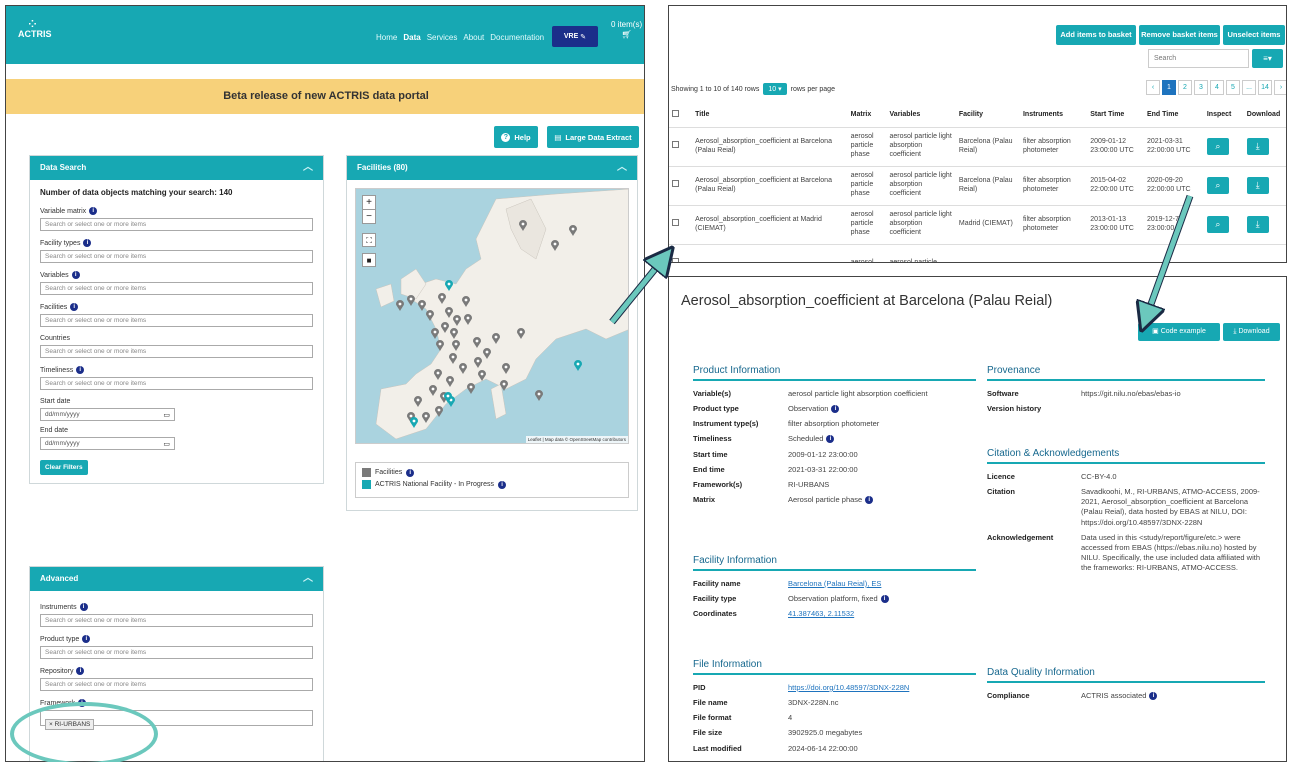 This screenshot has height=762, width=1292. What do you see at coordinates (637, 291) in the screenshot?
I see `arrow-to-table-fill` at bounding box center [637, 291].